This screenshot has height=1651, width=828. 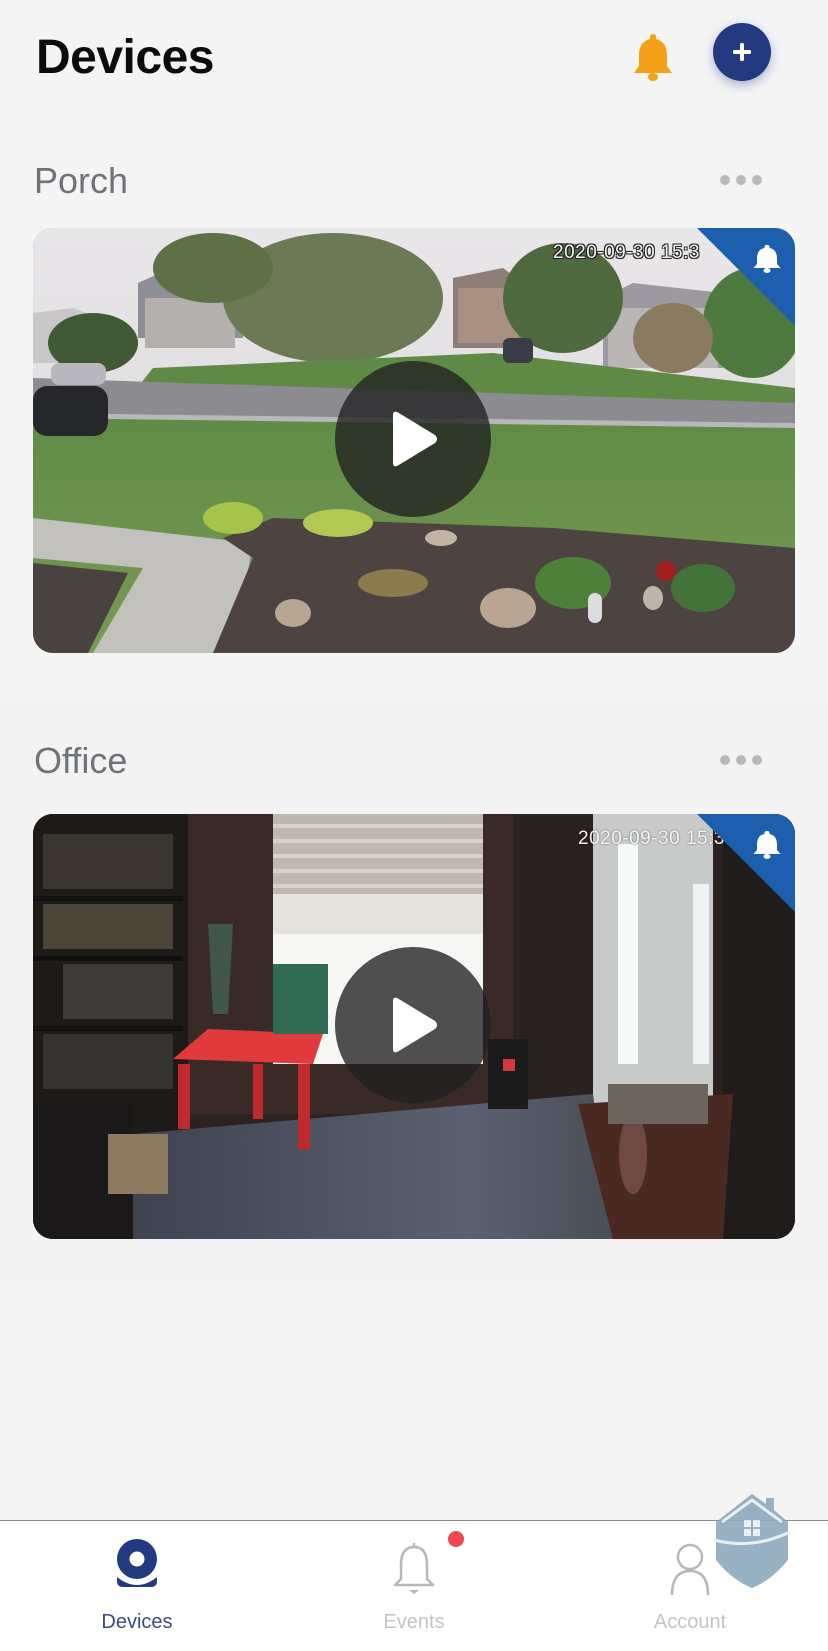 I want to click on tab-label: Events, so click(x=414, y=1622).